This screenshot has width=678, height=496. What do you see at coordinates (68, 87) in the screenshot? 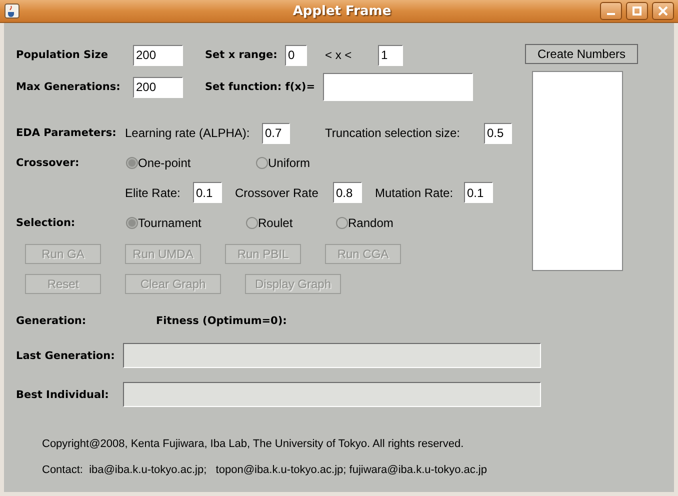
I see `field-label: Max Generations:` at bounding box center [68, 87].